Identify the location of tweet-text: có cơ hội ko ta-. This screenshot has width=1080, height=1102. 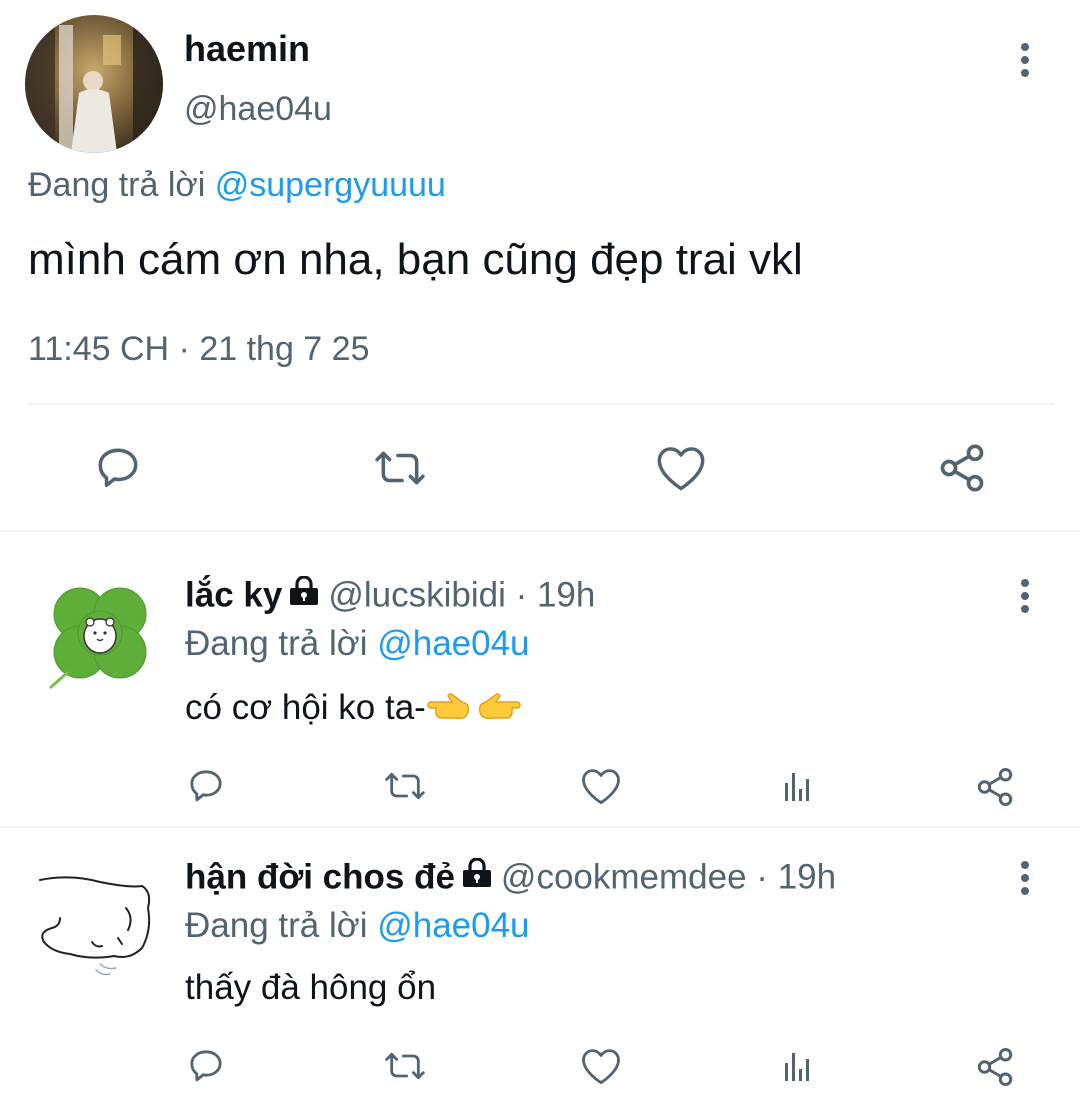
(353, 709).